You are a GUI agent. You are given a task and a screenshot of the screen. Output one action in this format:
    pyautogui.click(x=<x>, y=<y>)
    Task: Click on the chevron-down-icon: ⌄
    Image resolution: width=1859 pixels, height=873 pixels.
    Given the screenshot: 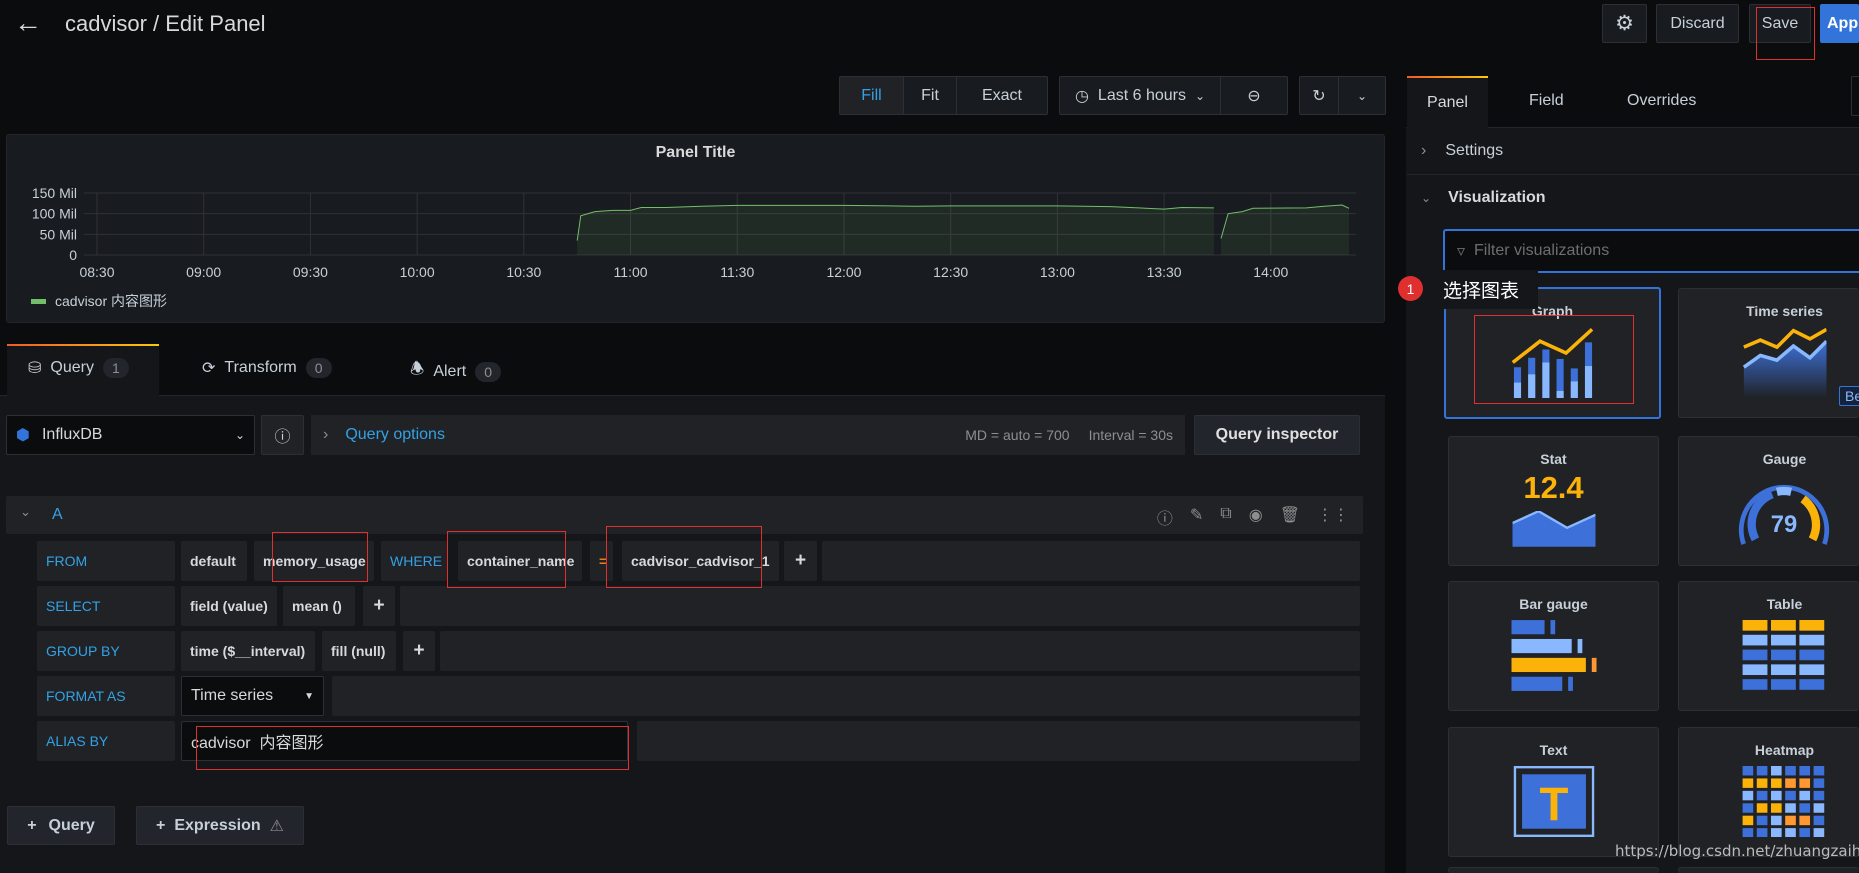 What is the action you would take?
    pyautogui.click(x=239, y=435)
    